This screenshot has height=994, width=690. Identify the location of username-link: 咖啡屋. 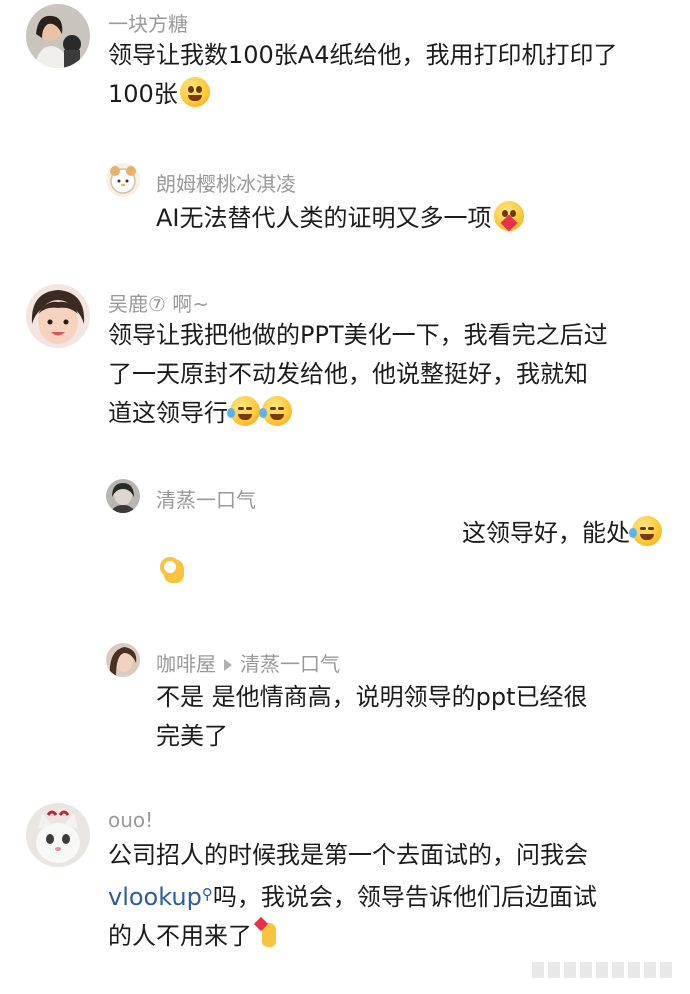
(186, 664).